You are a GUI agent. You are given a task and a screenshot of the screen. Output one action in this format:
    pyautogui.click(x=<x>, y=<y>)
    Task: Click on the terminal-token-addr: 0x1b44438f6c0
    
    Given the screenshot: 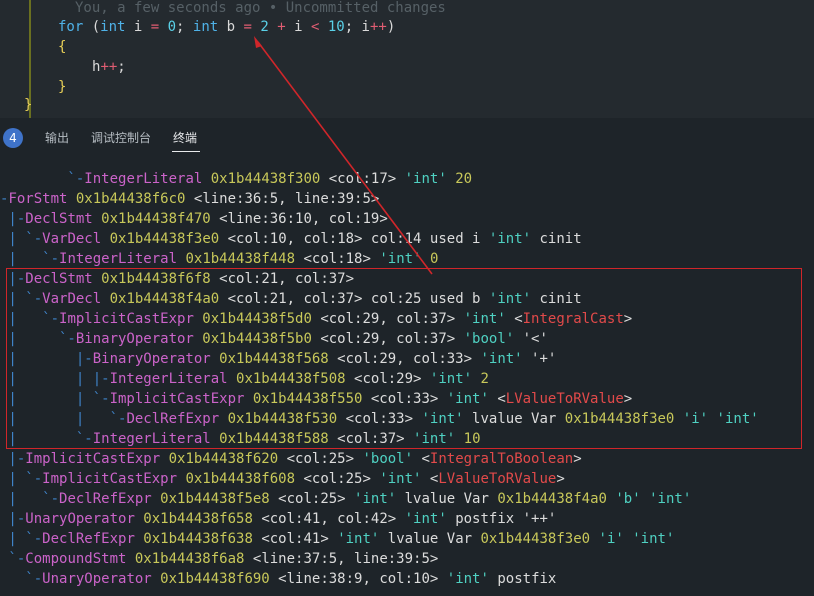 What is the action you would take?
    pyautogui.click(x=126, y=199)
    